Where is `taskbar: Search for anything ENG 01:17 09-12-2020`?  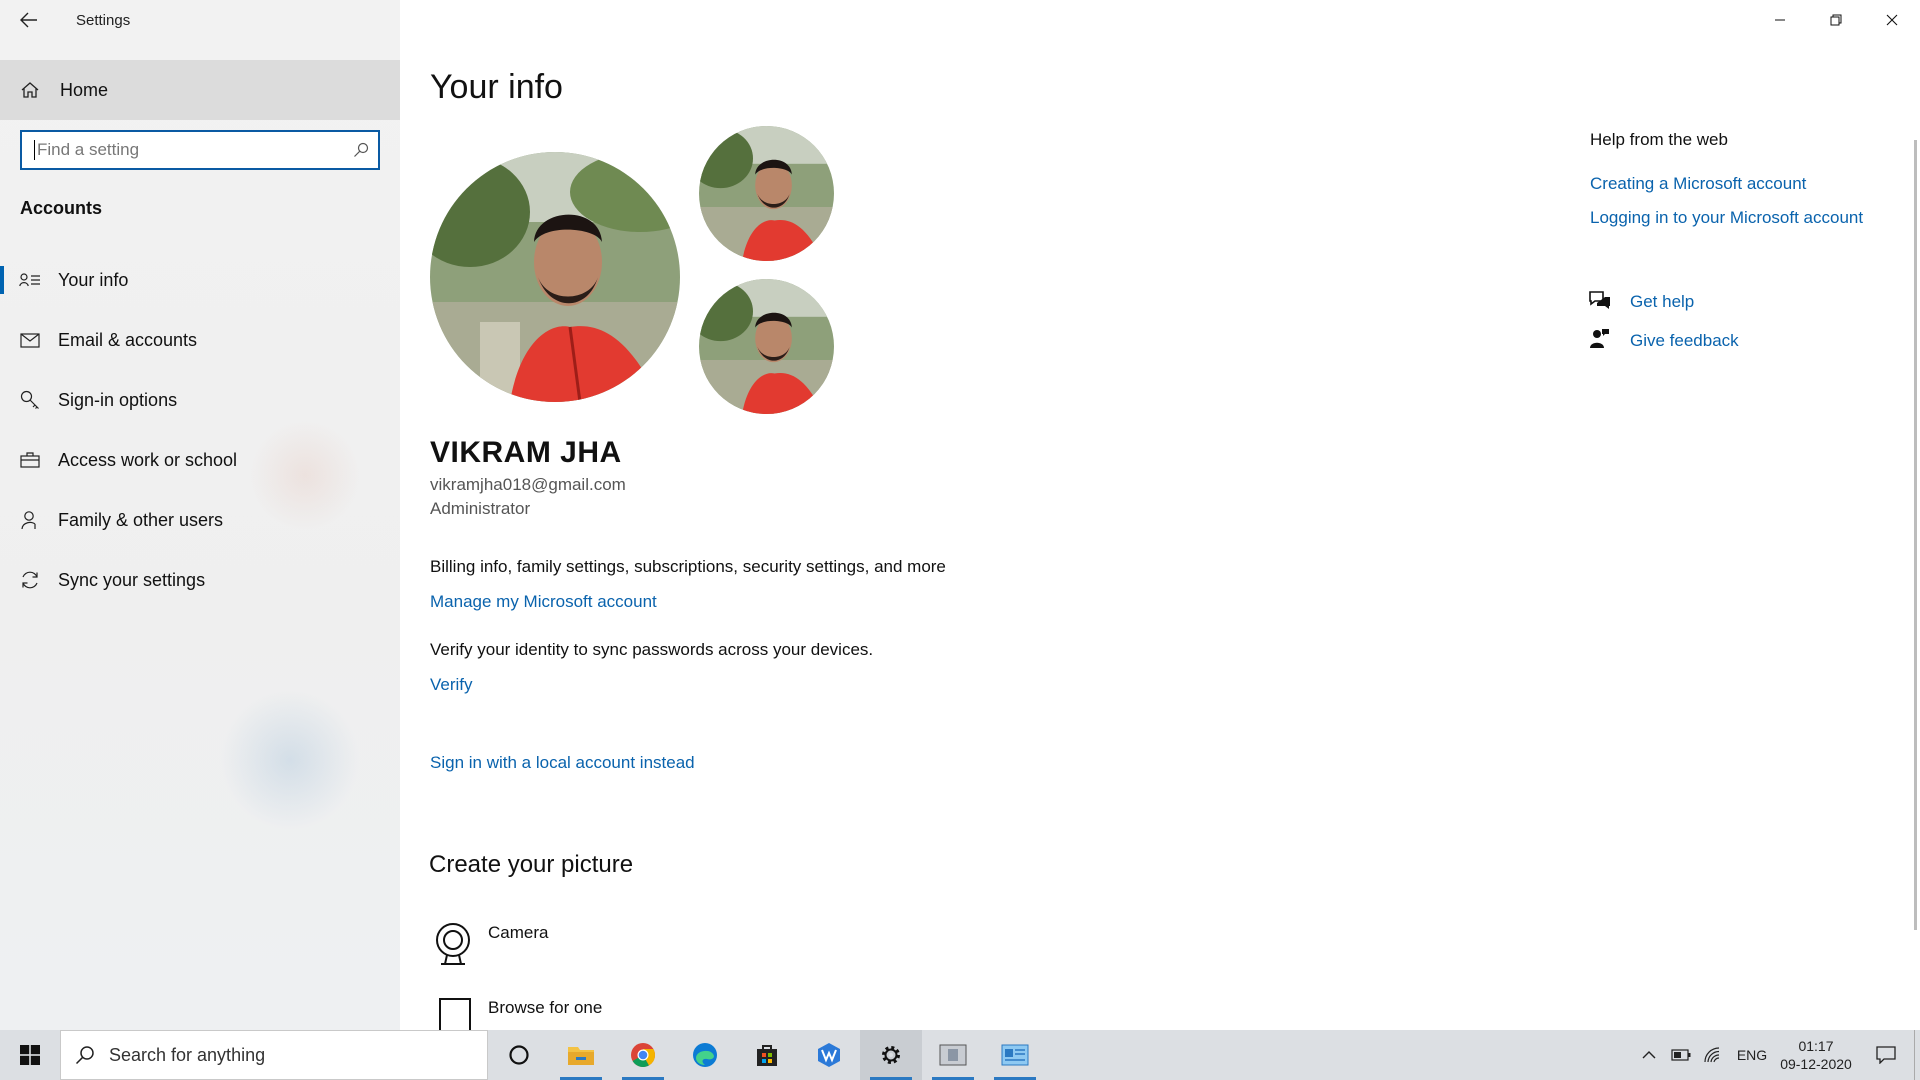
taskbar: Search for anything ENG 01:17 09-12-2020 is located at coordinates (960, 1055).